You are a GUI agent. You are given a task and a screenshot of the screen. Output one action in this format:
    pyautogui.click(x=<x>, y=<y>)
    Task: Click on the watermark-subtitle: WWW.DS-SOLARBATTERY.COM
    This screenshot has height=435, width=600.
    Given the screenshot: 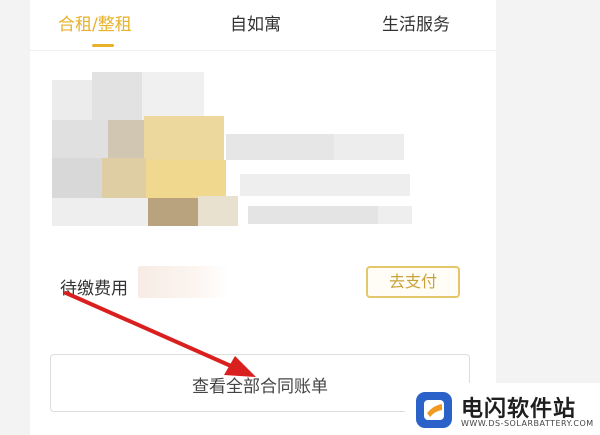 What is the action you would take?
    pyautogui.click(x=527, y=423)
    